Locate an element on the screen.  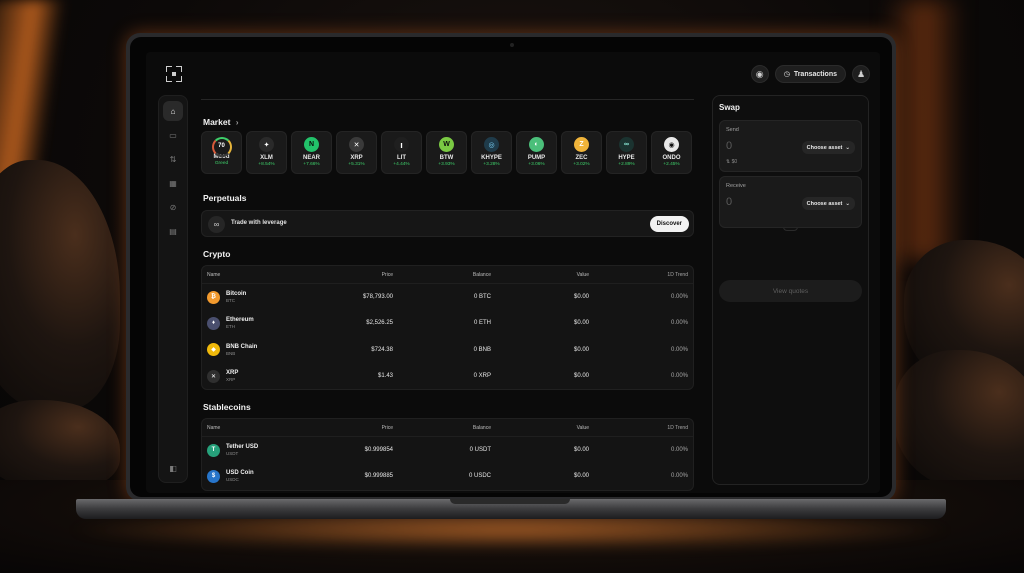
balance-cell: 0 ETH is located at coordinates (482, 323).